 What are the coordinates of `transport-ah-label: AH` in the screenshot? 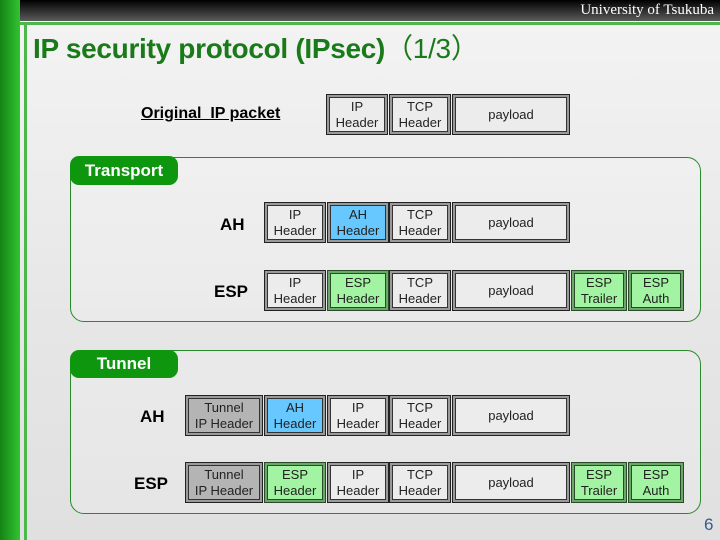 It's located at (232, 224).